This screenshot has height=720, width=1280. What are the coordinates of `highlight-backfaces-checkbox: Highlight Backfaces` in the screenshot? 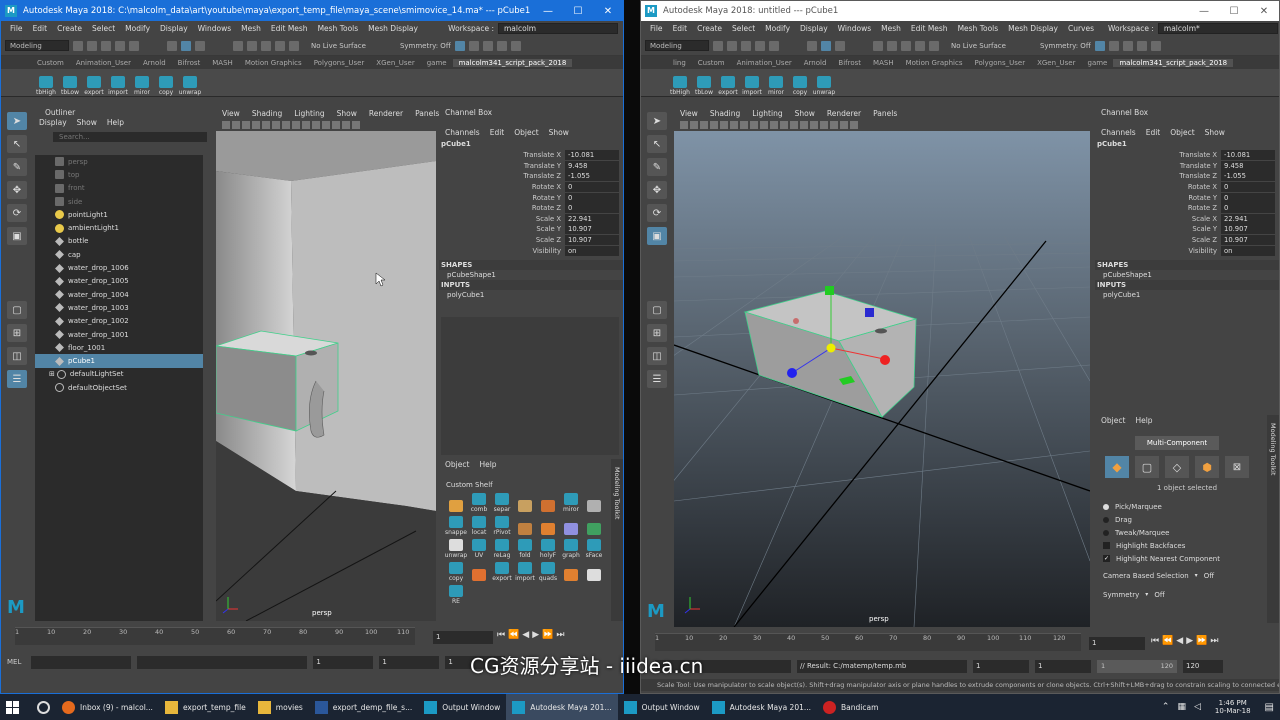 It's located at (1187, 545).